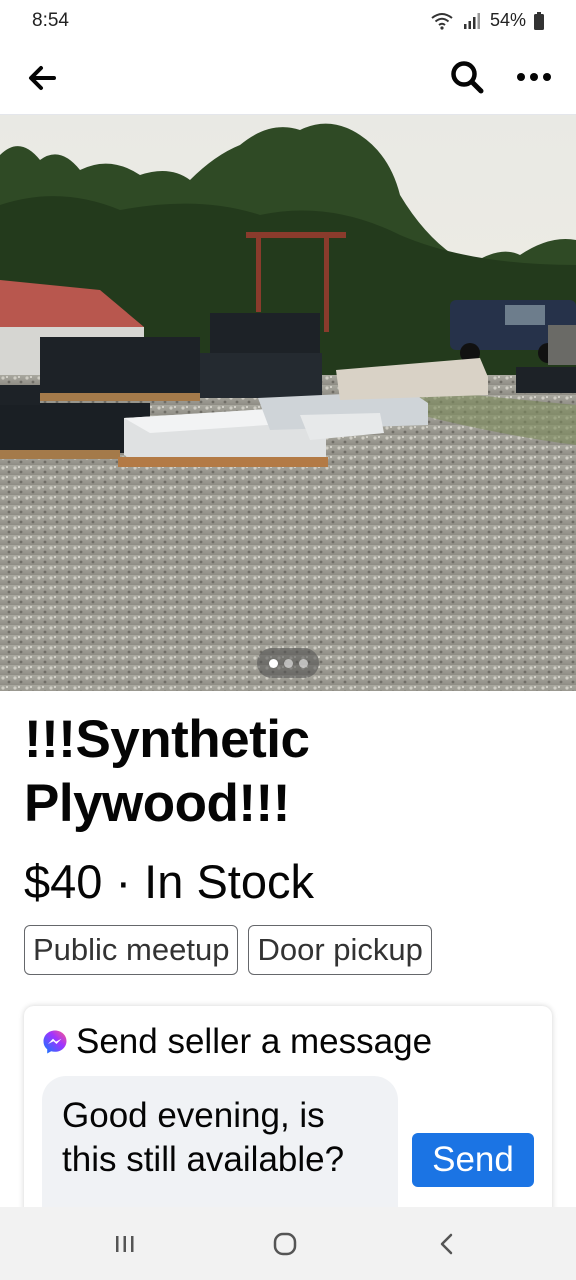 Image resolution: width=576 pixels, height=1280 pixels. I want to click on system-nav-bar, so click(288, 1243).